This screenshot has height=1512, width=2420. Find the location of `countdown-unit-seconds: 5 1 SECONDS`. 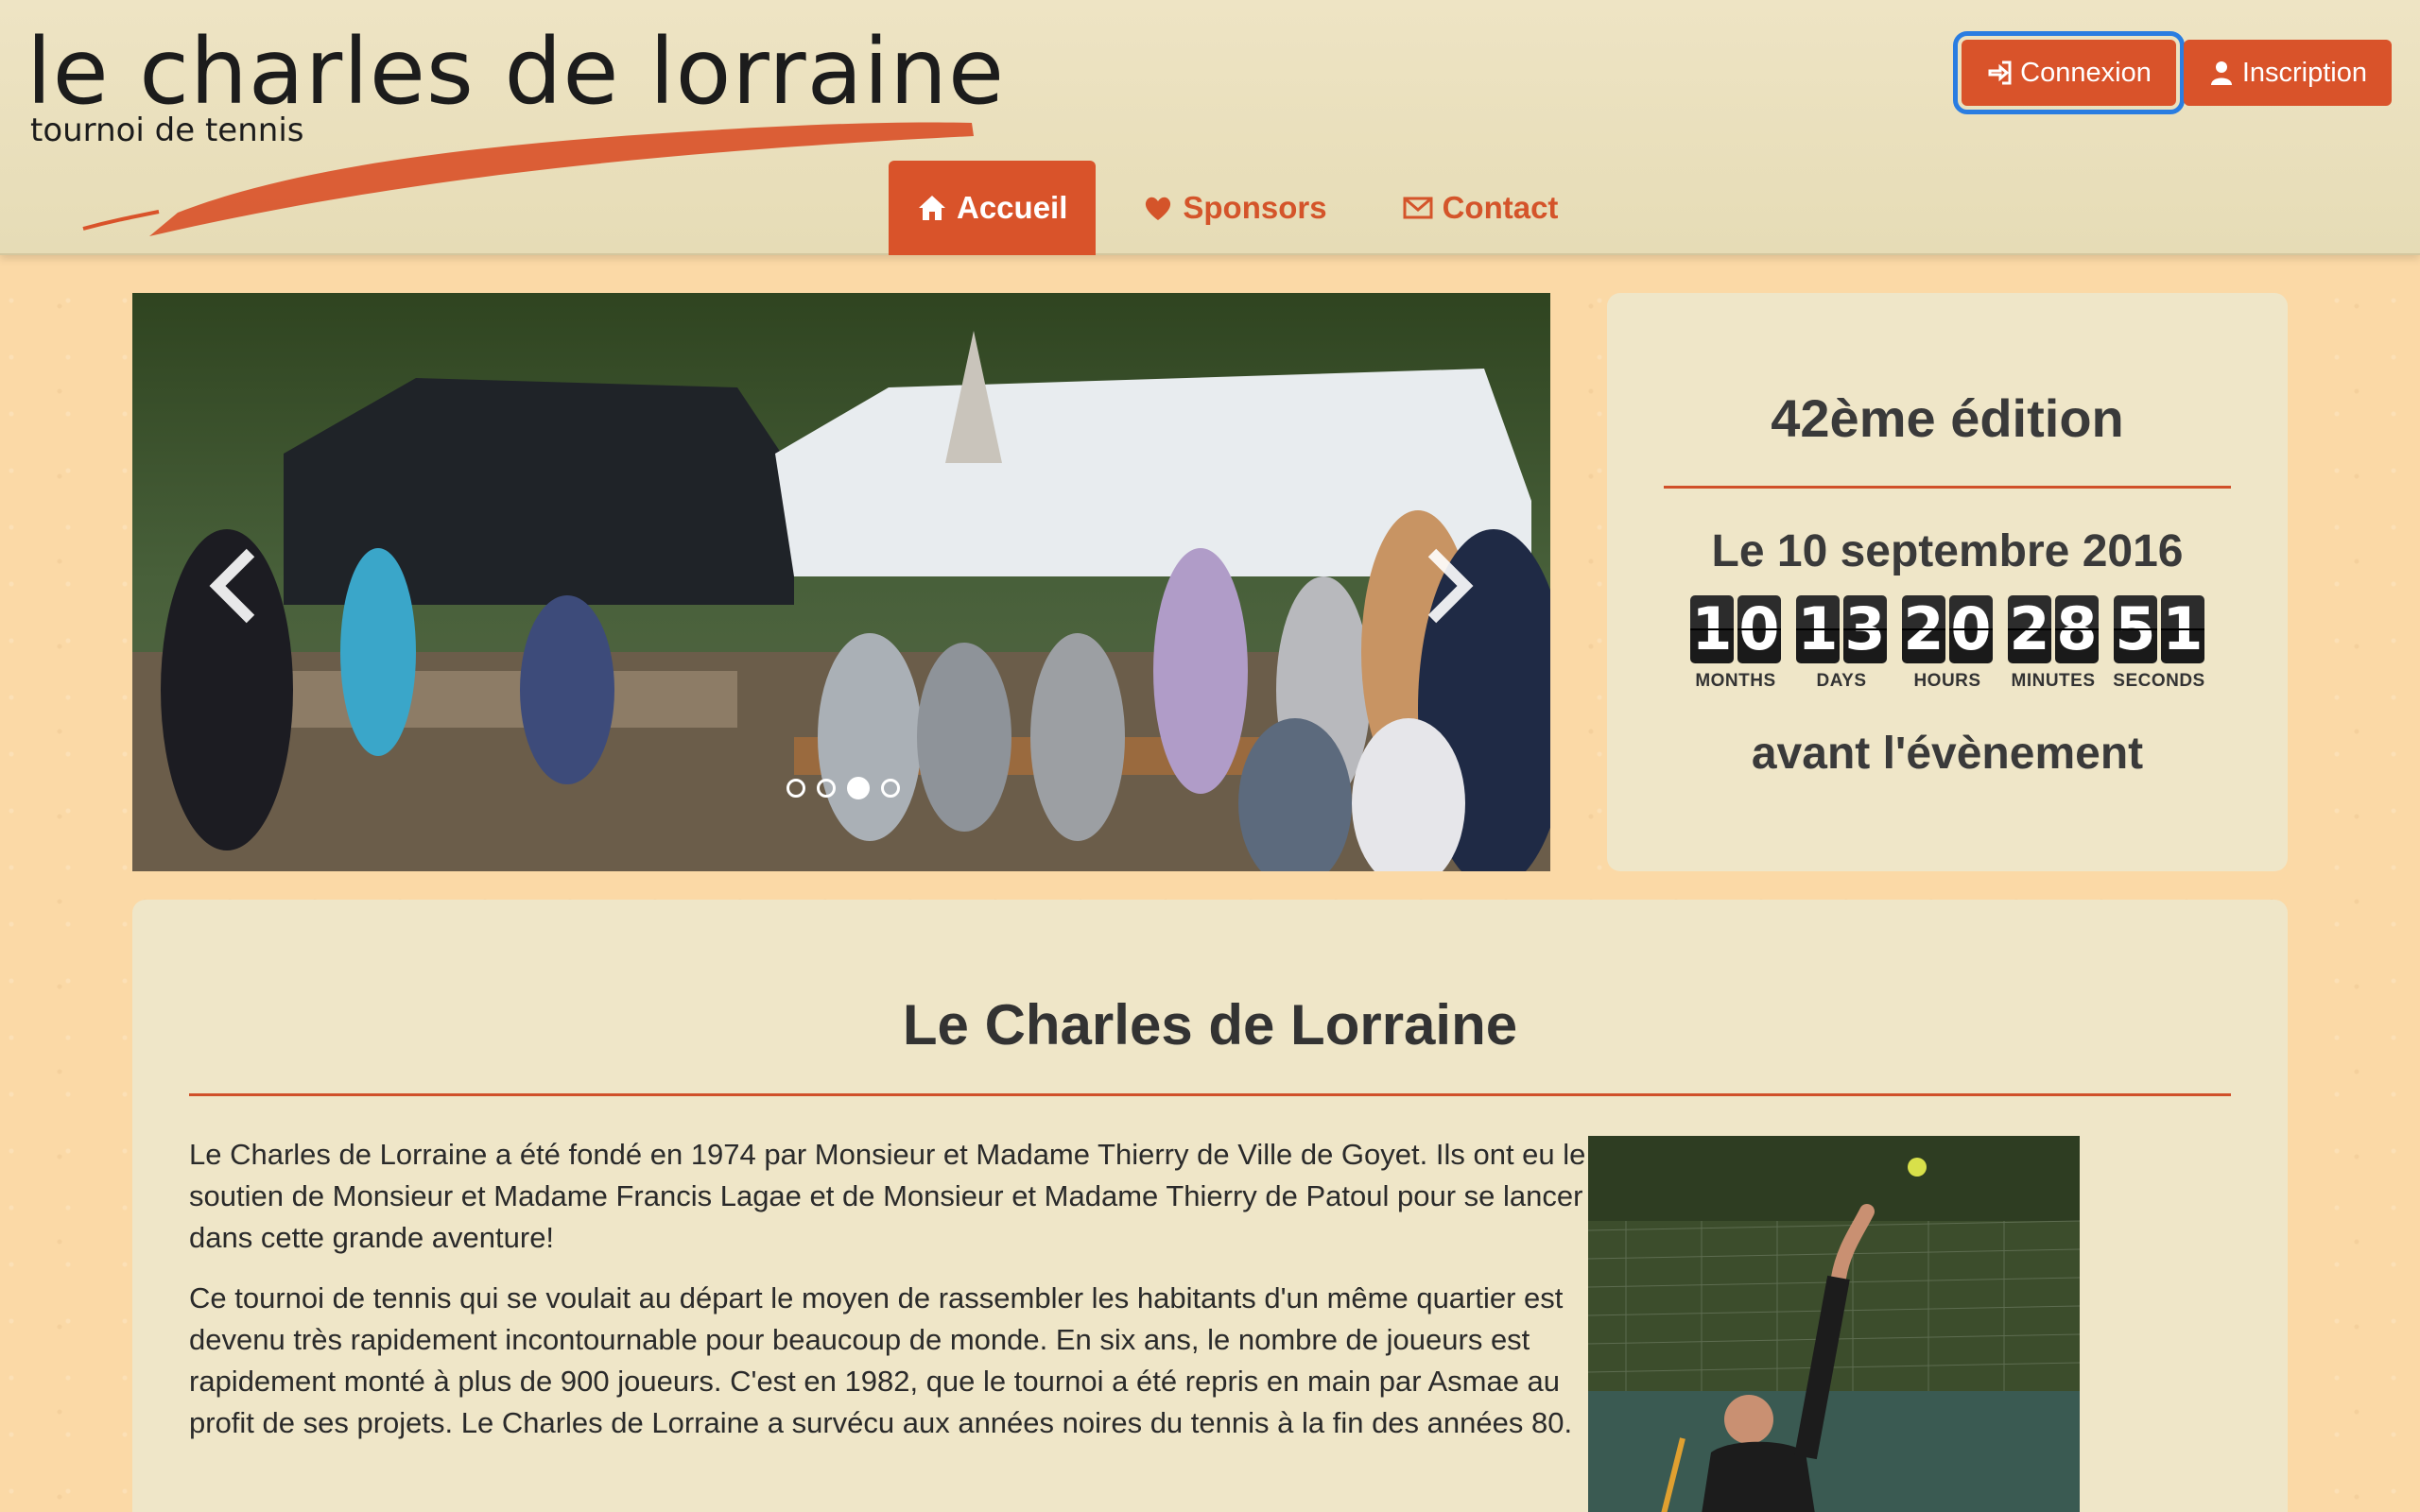

countdown-unit-seconds: 5 1 SECONDS is located at coordinates (2159, 643).